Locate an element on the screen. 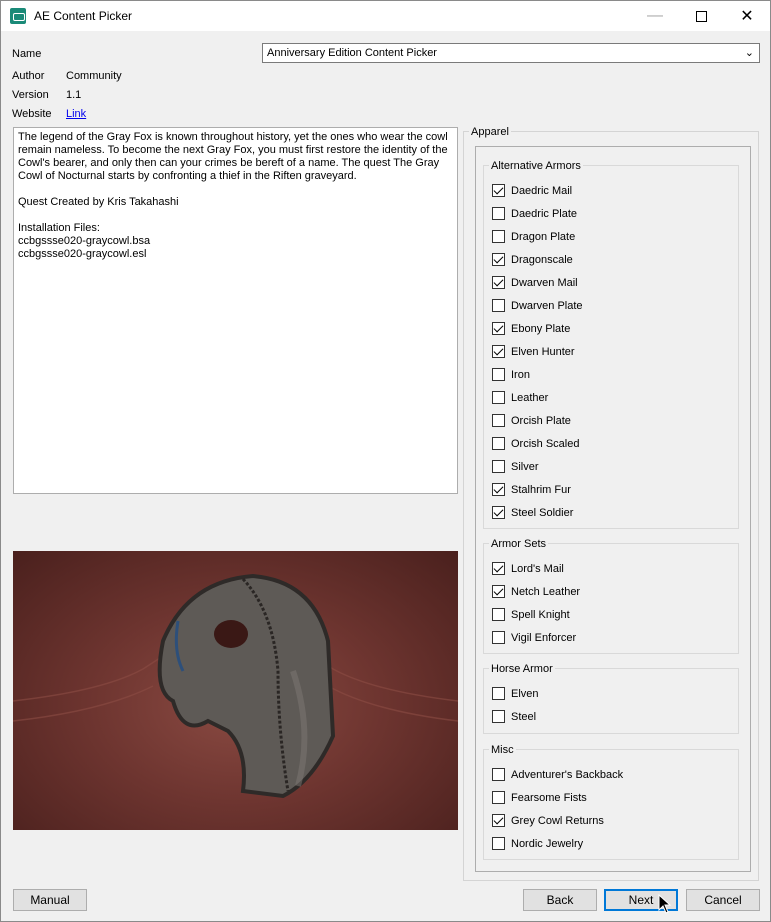 The image size is (771, 922). checkbox-item: Vigil Enforcer is located at coordinates (534, 637).